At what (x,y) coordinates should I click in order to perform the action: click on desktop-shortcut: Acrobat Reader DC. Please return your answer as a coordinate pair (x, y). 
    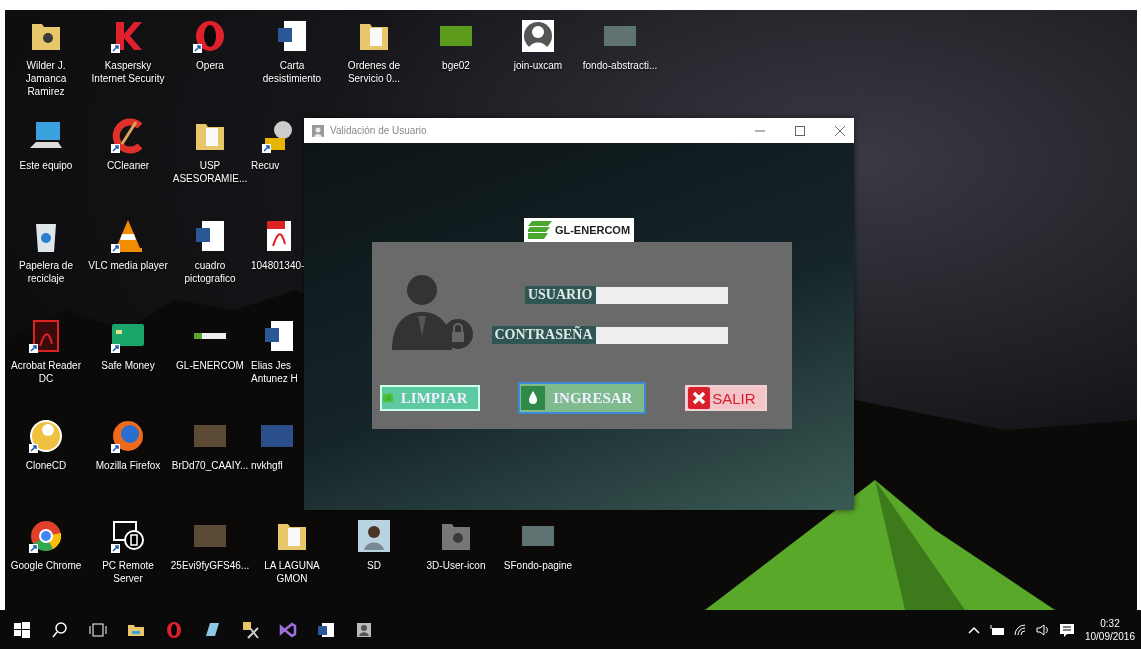
    Looking at the image, I should click on (46, 366).